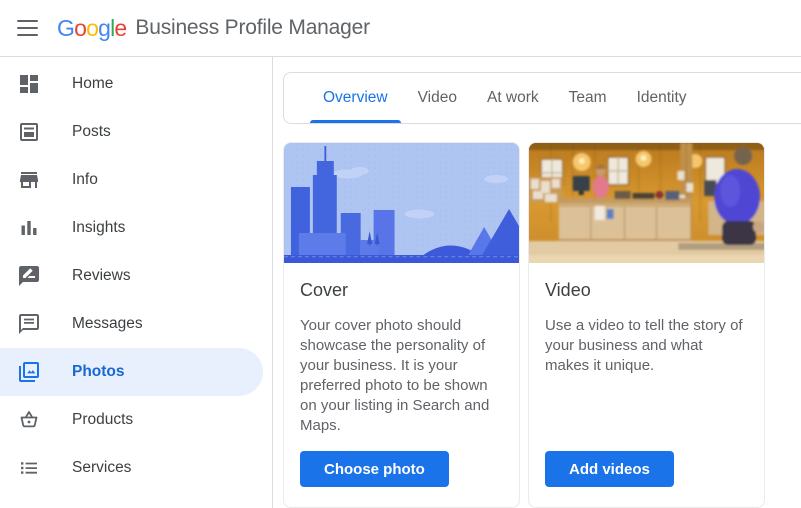  I want to click on sidebar-item-reviews: Reviews, so click(131, 276).